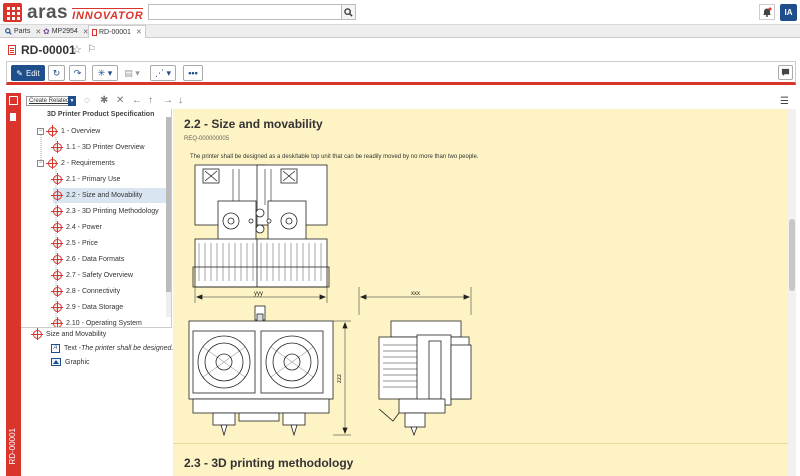 Image resolution: width=800 pixels, height=476 pixels. What do you see at coordinates (108, 243) in the screenshot?
I see `tree-item: 2.5 - Price` at bounding box center [108, 243].